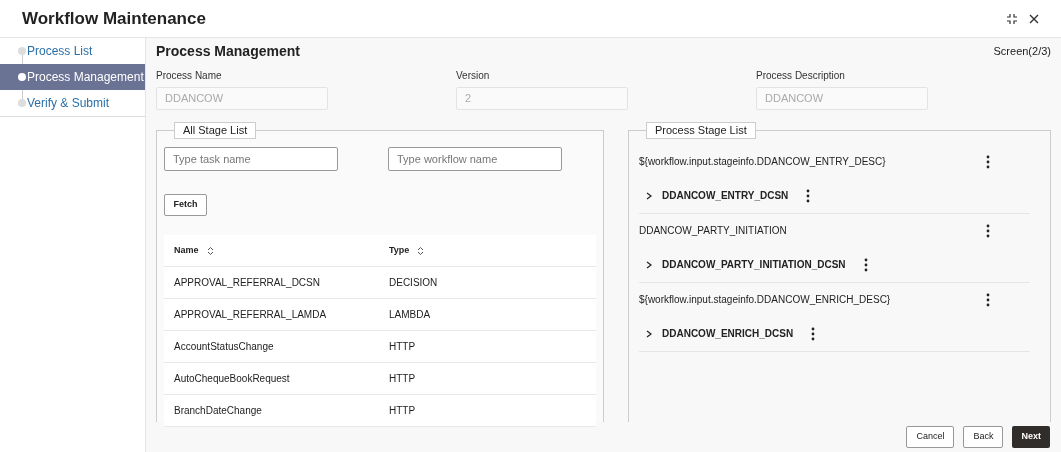 The height and width of the screenshot is (452, 1061). I want to click on table-cell-text: DECISION, so click(414, 283).